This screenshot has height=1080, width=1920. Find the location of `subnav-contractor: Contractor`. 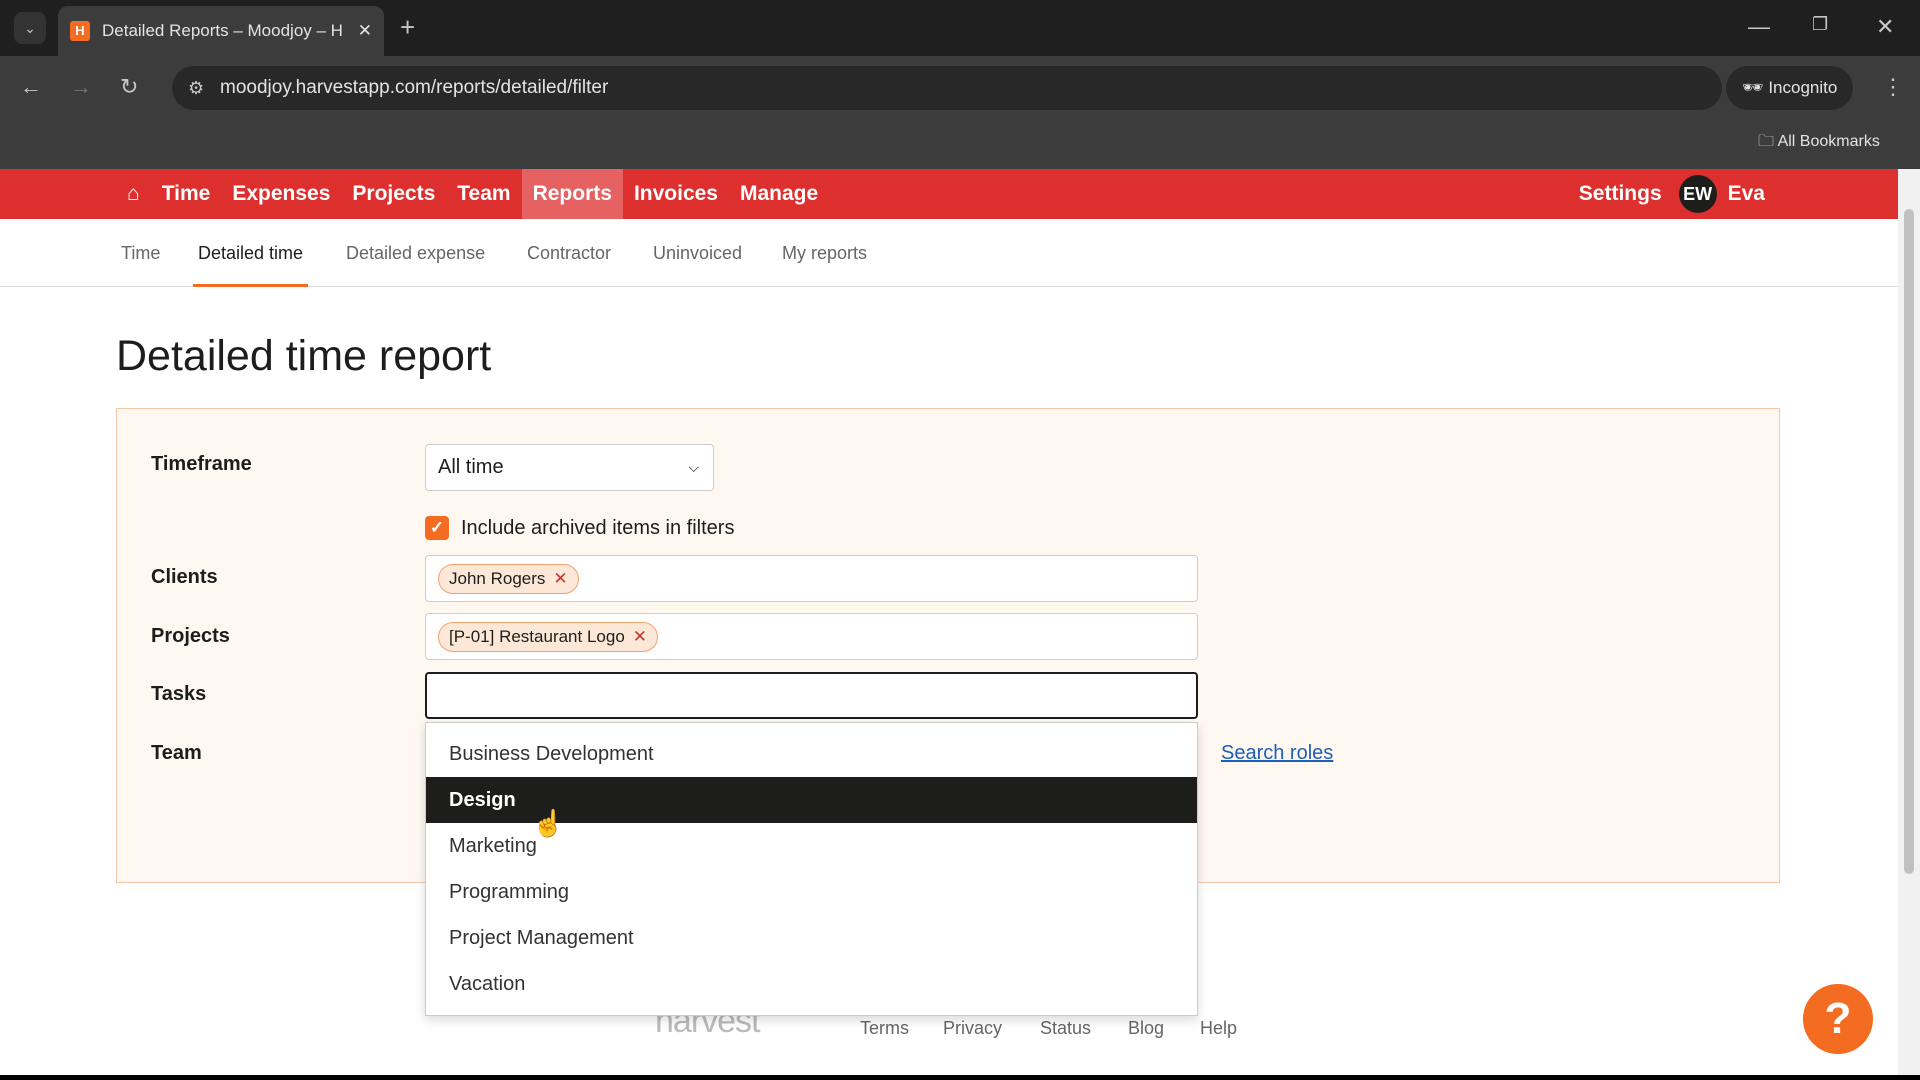

subnav-contractor: Contractor is located at coordinates (569, 253).